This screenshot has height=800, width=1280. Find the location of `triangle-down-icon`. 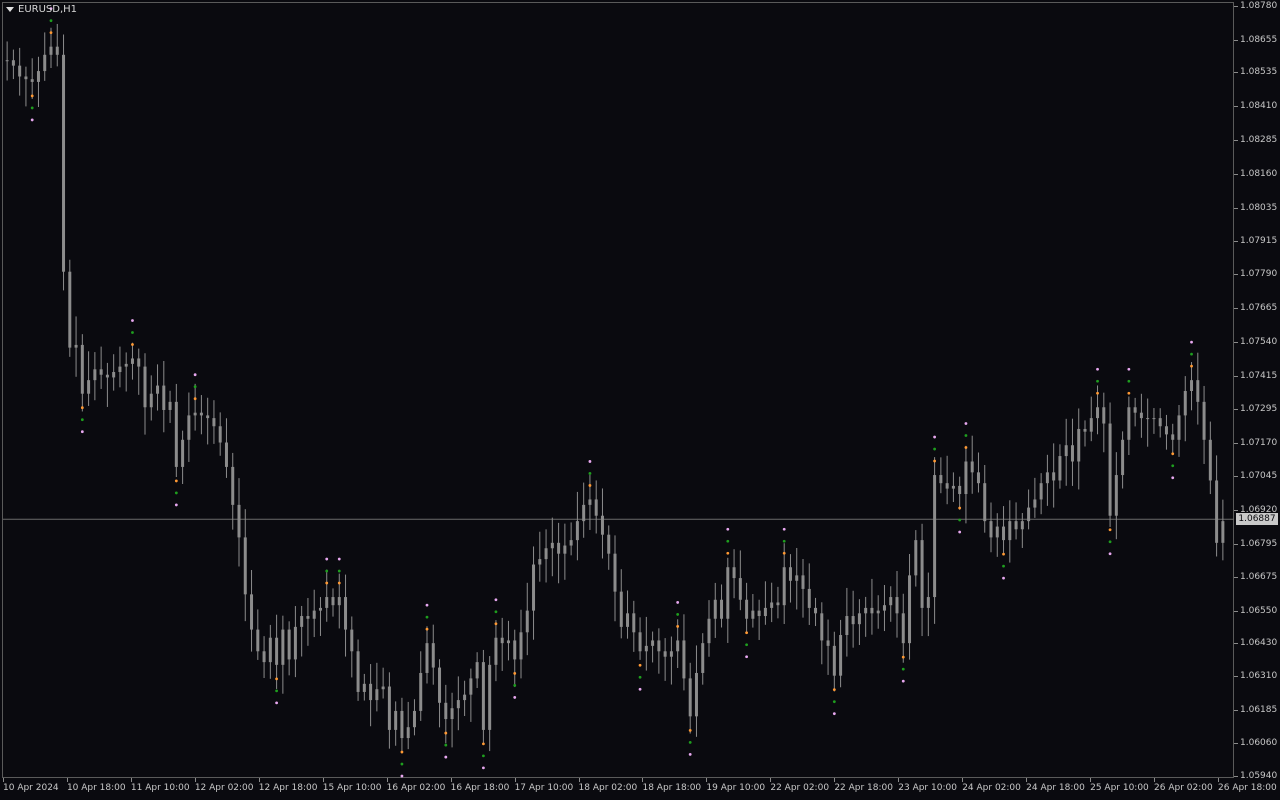

triangle-down-icon is located at coordinates (10, 9).